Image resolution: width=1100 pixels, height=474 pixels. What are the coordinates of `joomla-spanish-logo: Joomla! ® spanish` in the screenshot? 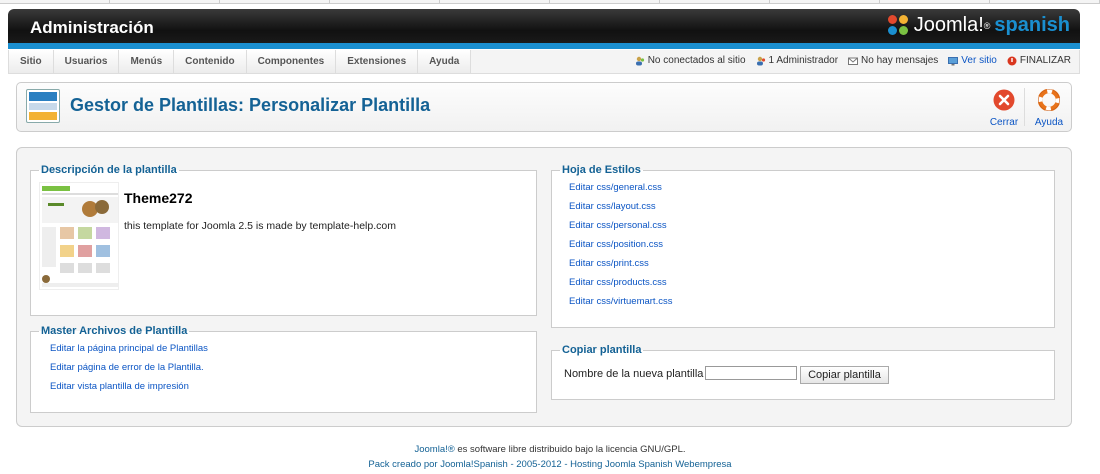 It's located at (978, 25).